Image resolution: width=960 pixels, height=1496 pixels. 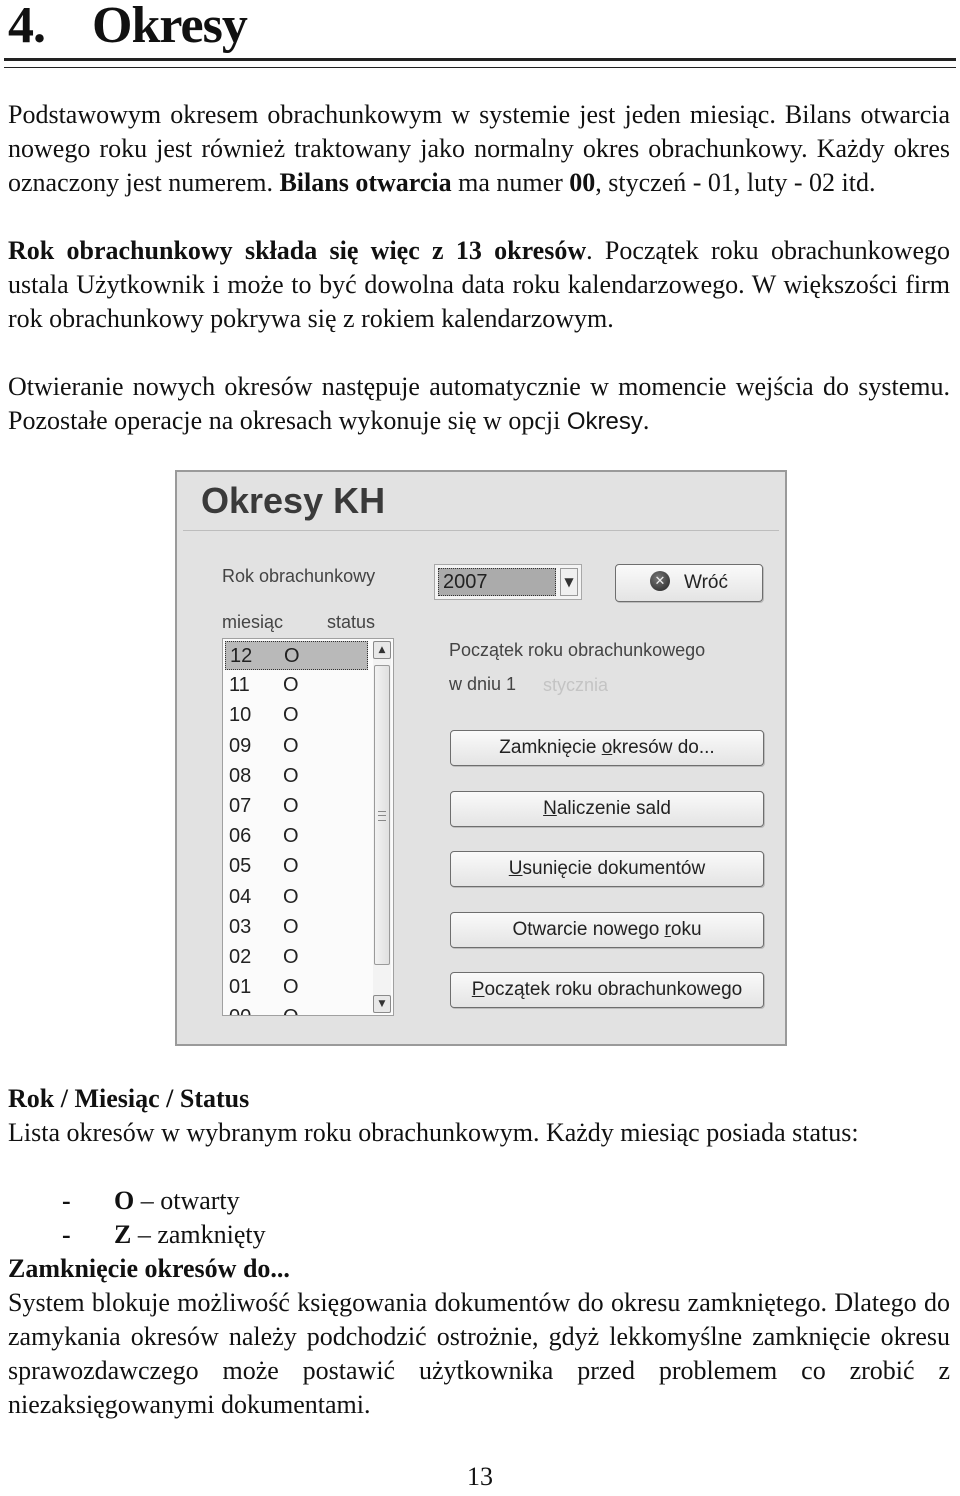 I want to click on year-select: 2007 ▼, so click(x=508, y=582).